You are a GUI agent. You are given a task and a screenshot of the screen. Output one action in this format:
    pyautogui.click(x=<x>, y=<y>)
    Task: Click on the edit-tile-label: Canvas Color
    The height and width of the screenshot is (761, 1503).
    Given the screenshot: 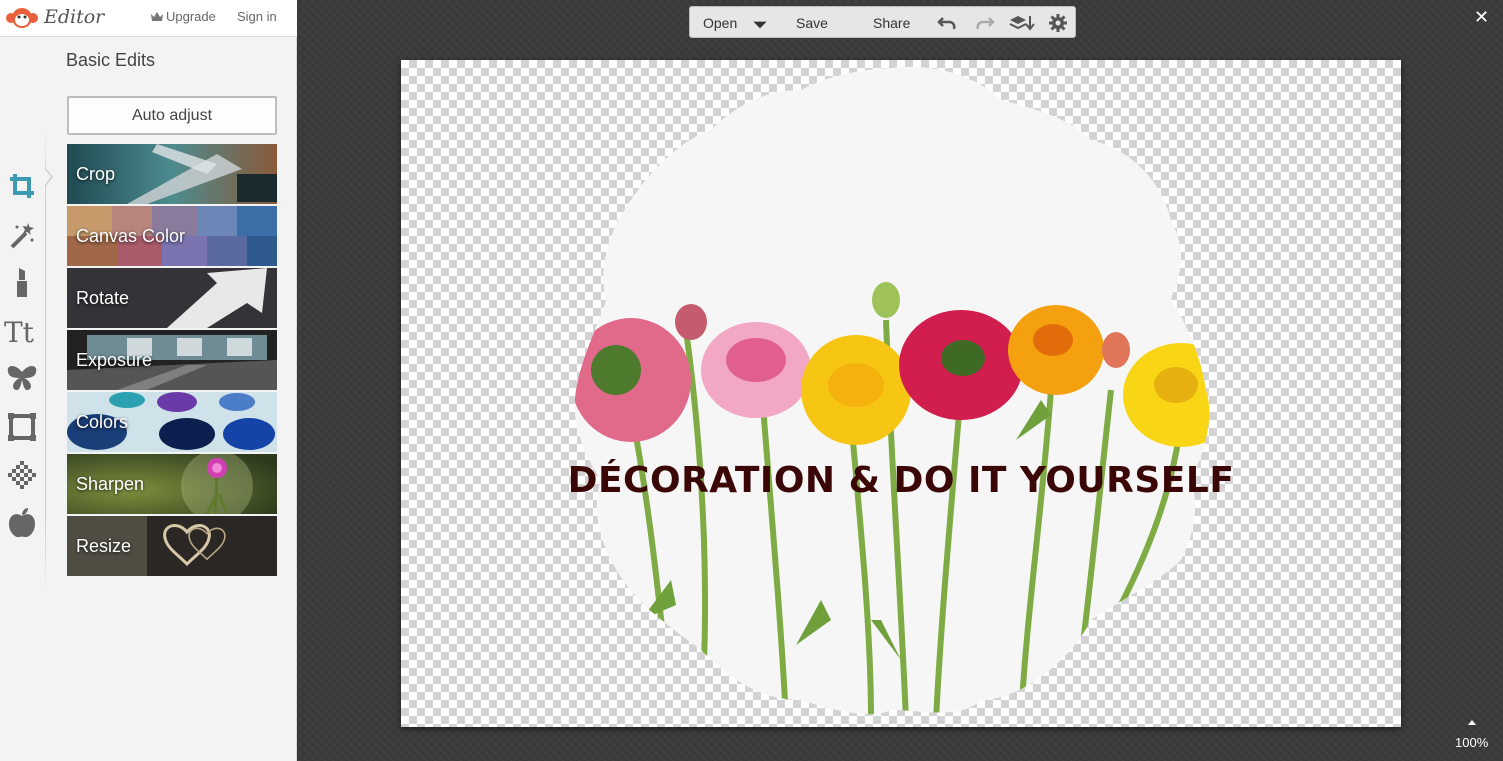 What is the action you would take?
    pyautogui.click(x=131, y=236)
    